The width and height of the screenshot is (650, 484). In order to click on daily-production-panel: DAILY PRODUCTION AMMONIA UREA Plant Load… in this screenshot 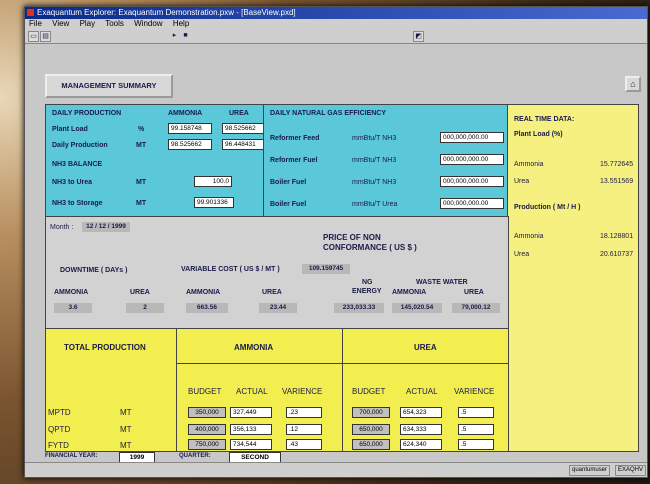, I will do `click(155, 161)`.